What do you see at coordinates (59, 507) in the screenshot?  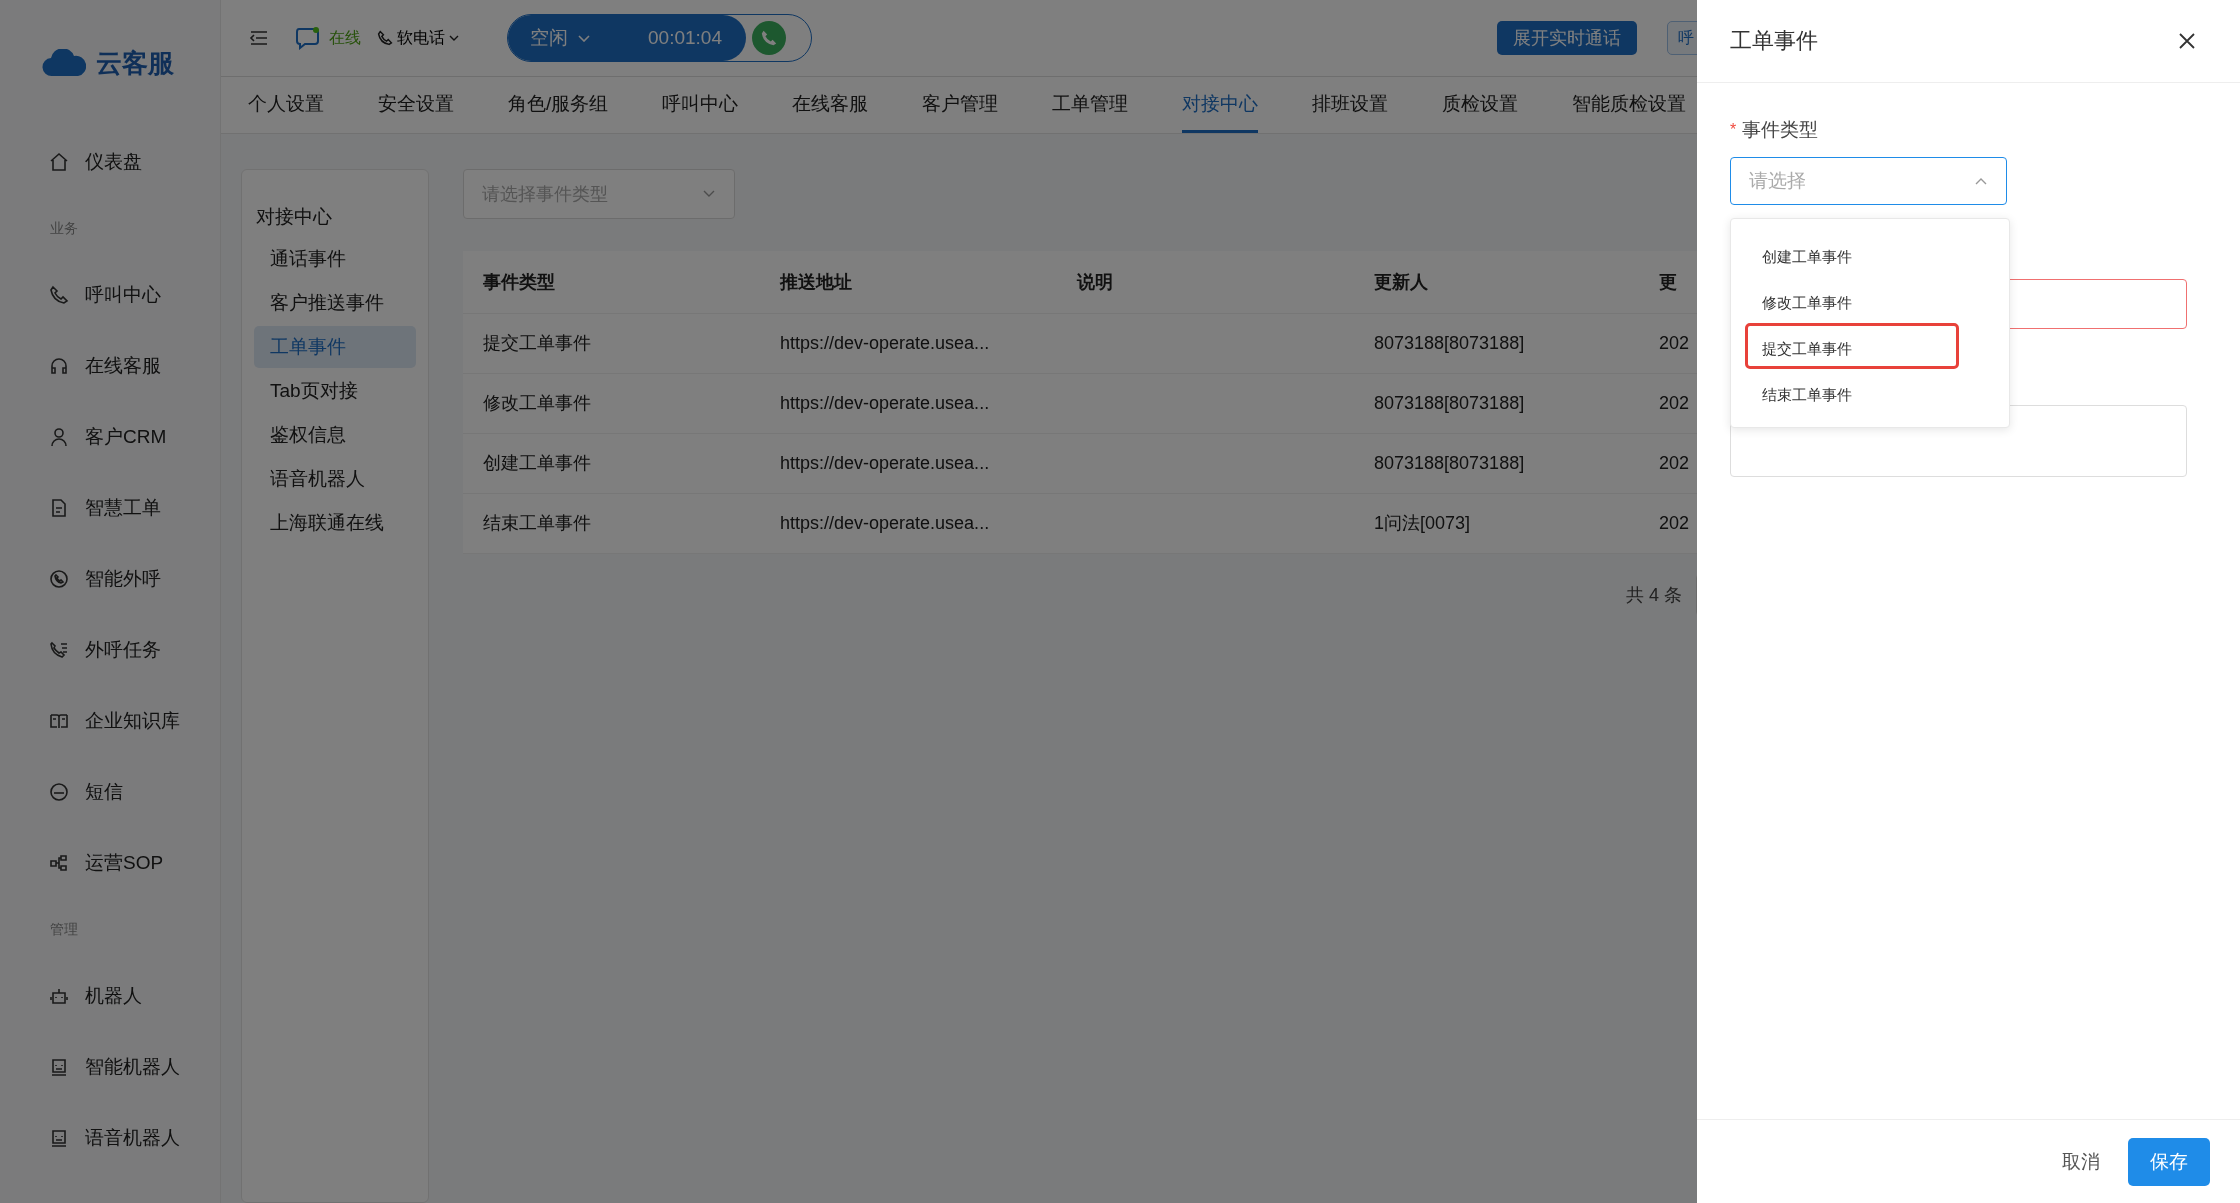 I see `document-icon` at bounding box center [59, 507].